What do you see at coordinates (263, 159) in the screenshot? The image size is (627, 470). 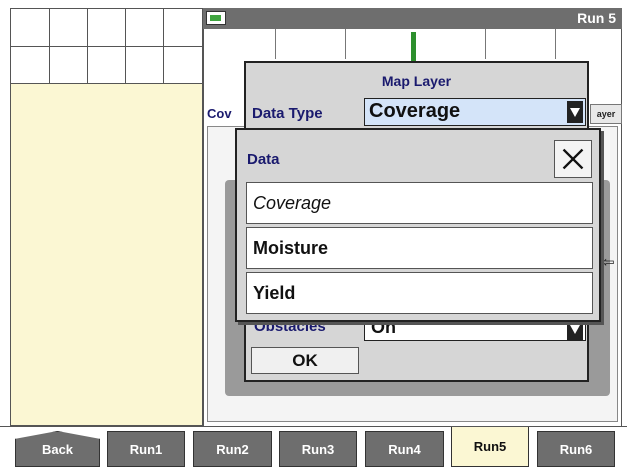 I see `popup-title: Data` at bounding box center [263, 159].